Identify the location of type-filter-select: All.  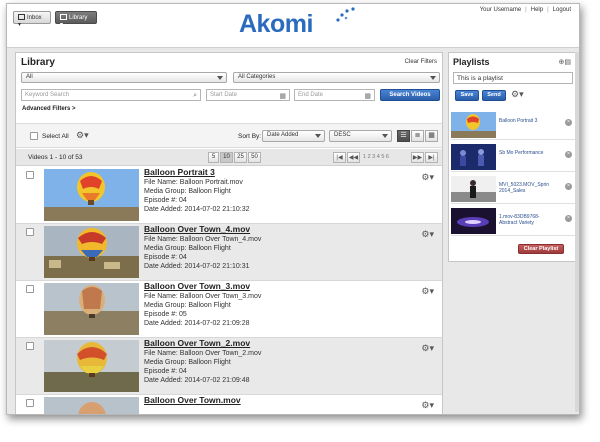
(124, 77).